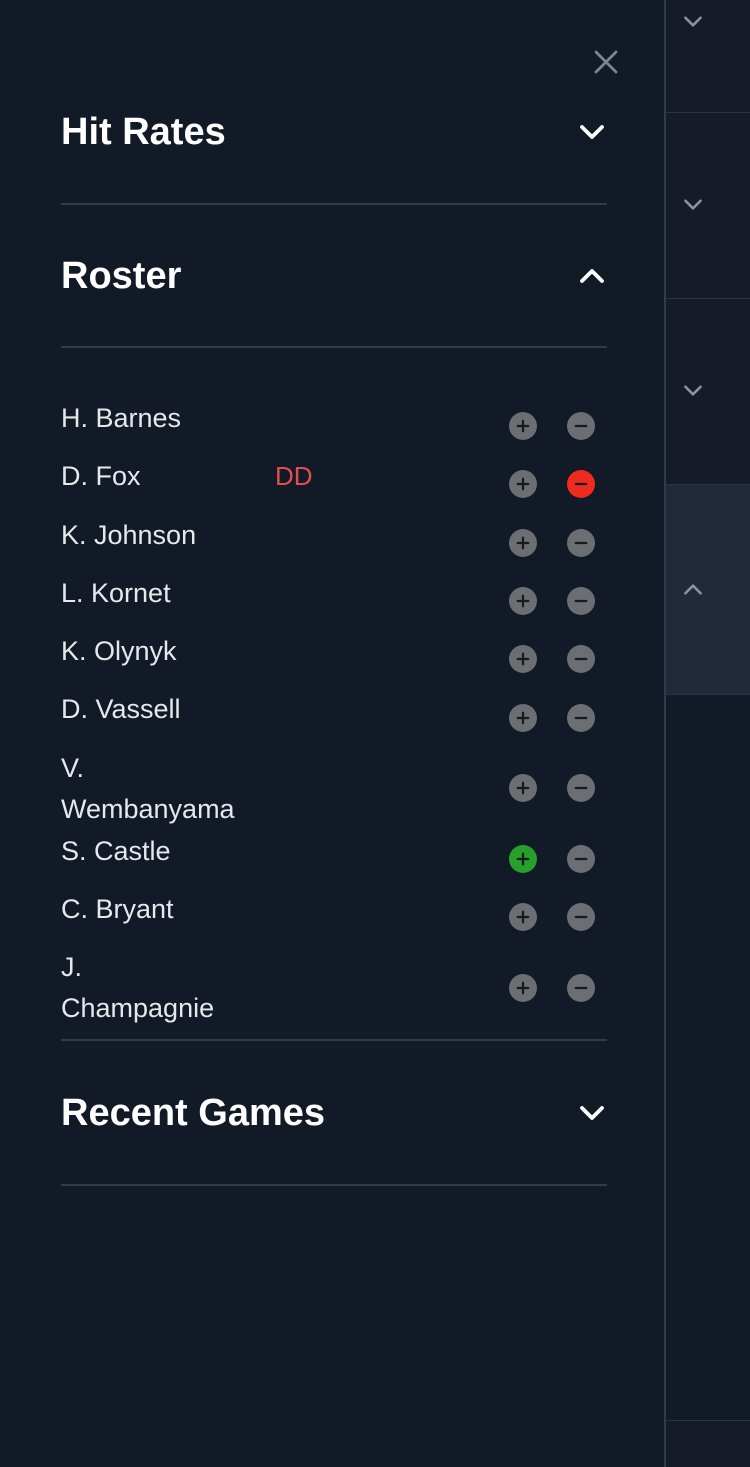 This screenshot has width=750, height=1467. What do you see at coordinates (121, 418) in the screenshot?
I see `player-name: H. Barnes` at bounding box center [121, 418].